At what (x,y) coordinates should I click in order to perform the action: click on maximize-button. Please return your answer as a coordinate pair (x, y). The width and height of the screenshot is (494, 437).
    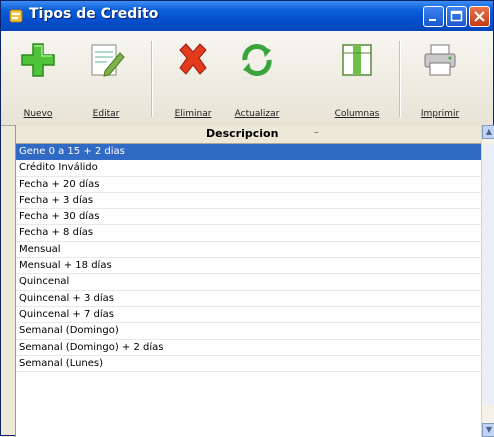
    Looking at the image, I should click on (456, 16).